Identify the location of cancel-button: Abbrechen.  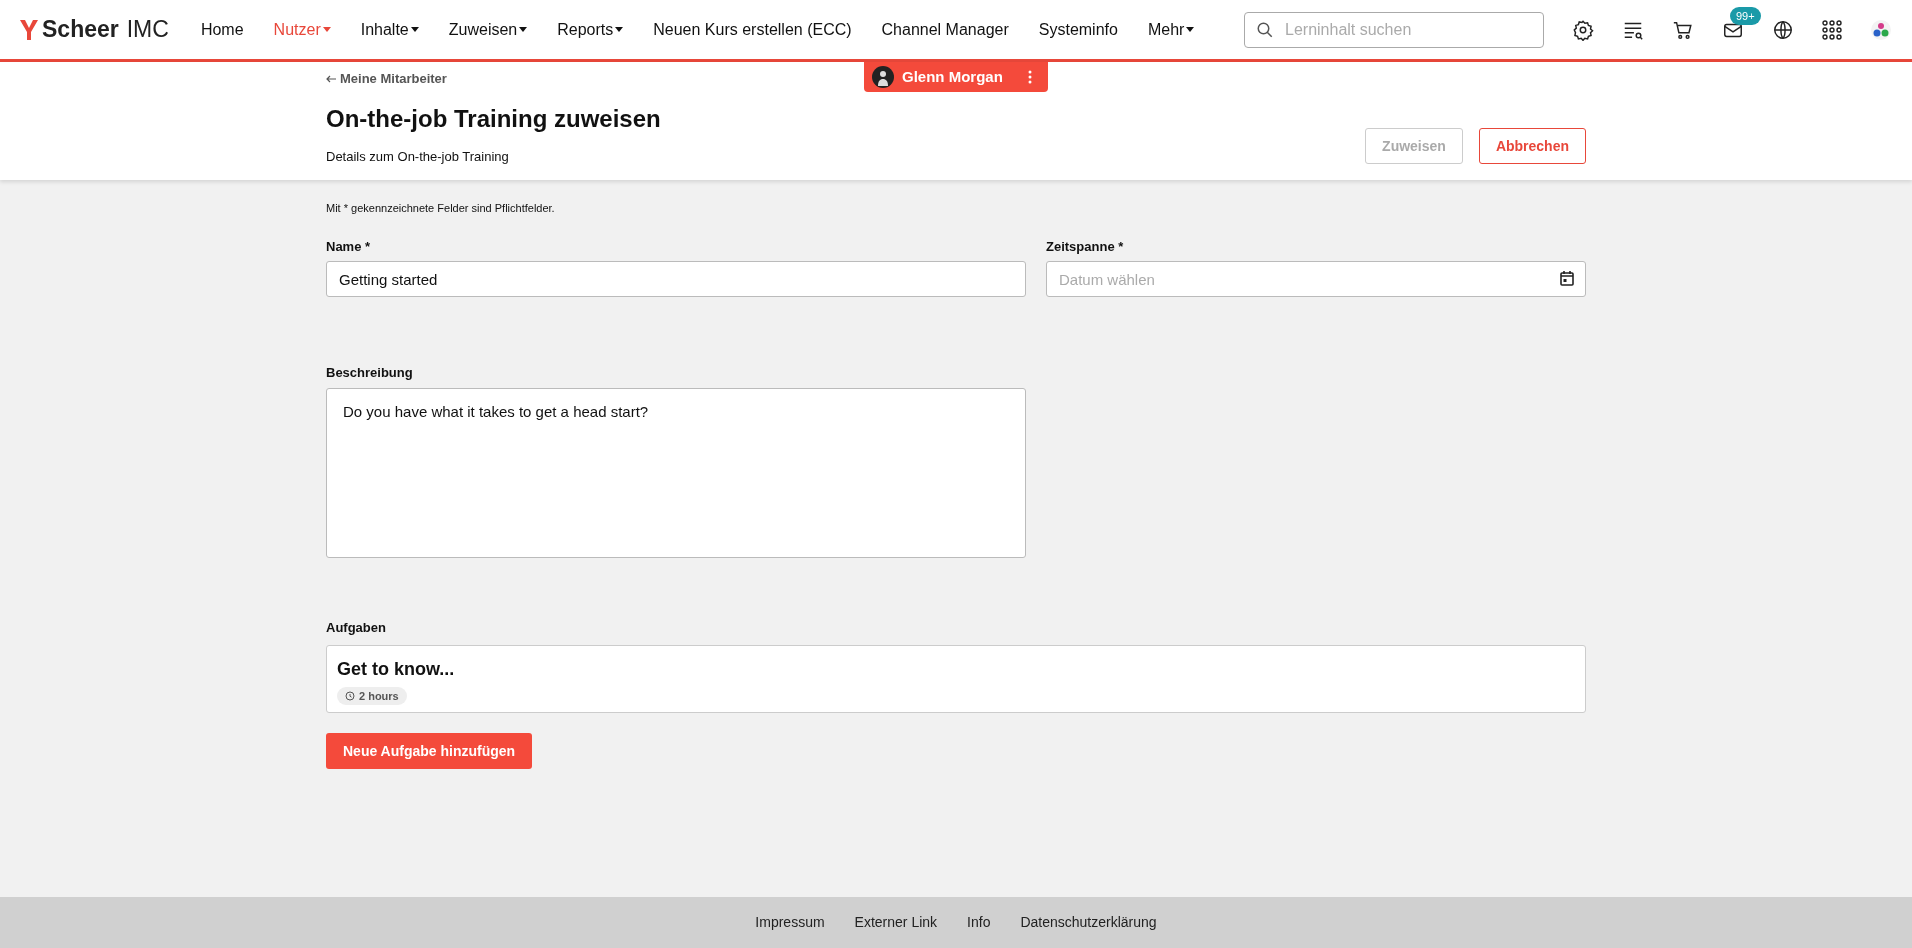
(1532, 146).